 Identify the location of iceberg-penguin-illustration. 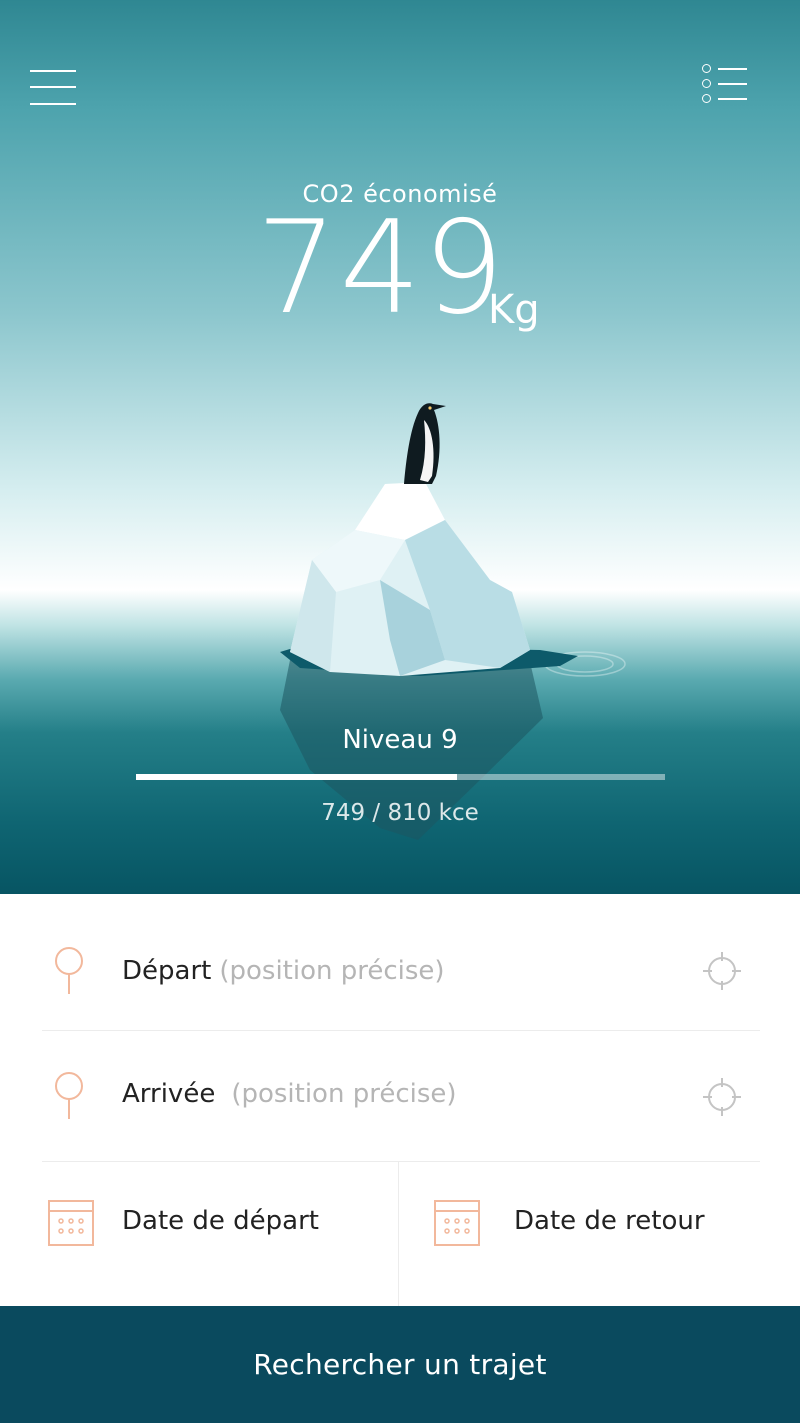
(453, 621).